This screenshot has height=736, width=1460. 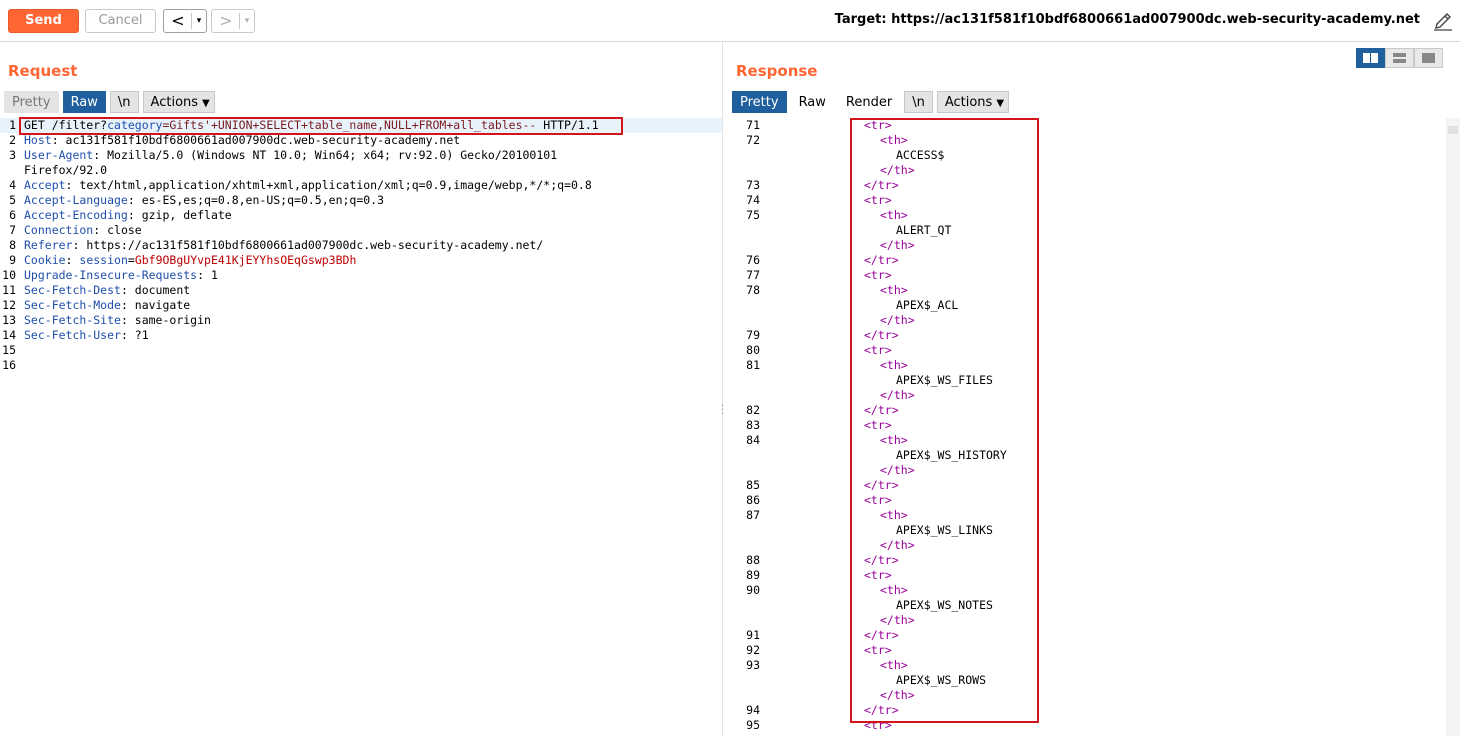 What do you see at coordinates (1088, 290) in the screenshot?
I see `code-line: 78 <th>` at bounding box center [1088, 290].